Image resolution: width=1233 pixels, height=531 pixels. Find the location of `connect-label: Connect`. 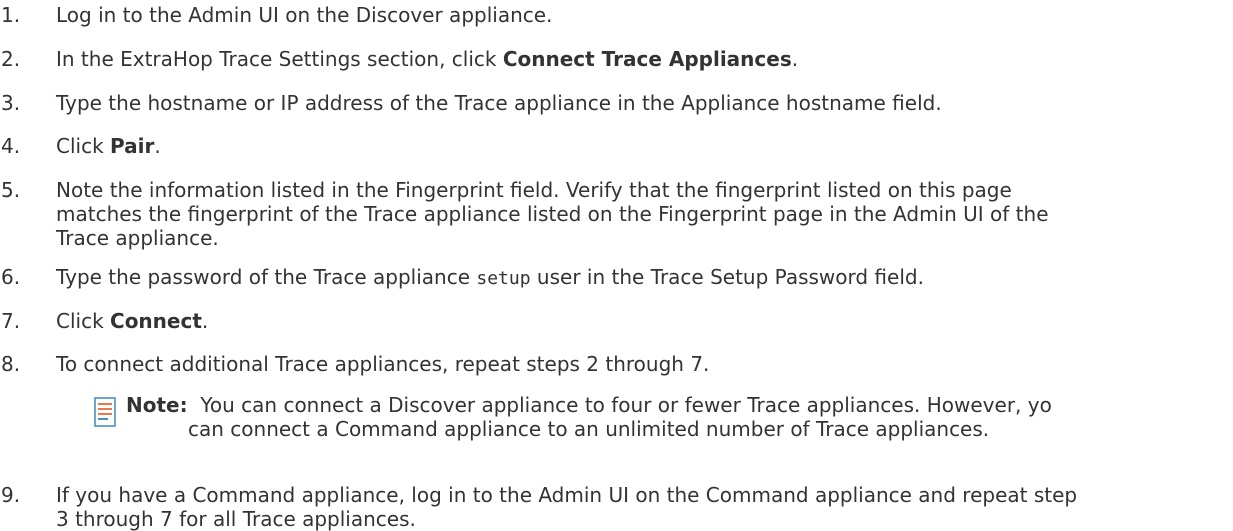

connect-label: Connect is located at coordinates (156, 321).